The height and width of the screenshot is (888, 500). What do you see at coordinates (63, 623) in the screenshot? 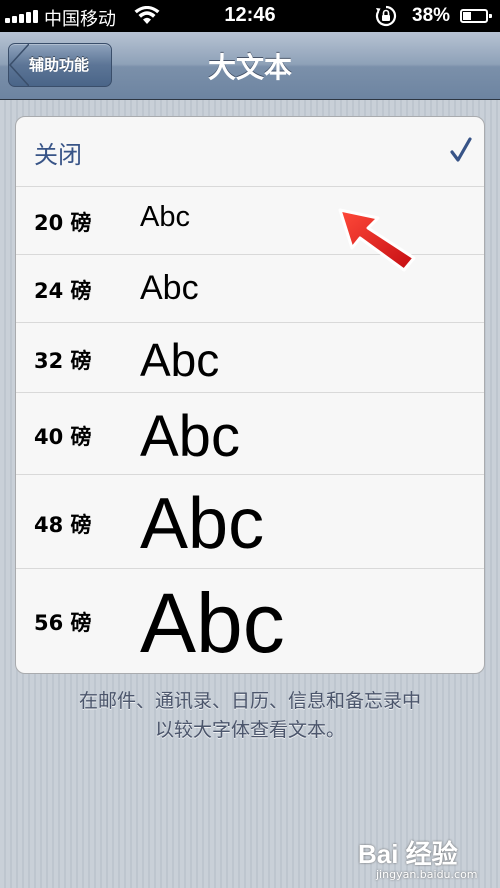
I see `size-label: 56 磅` at bounding box center [63, 623].